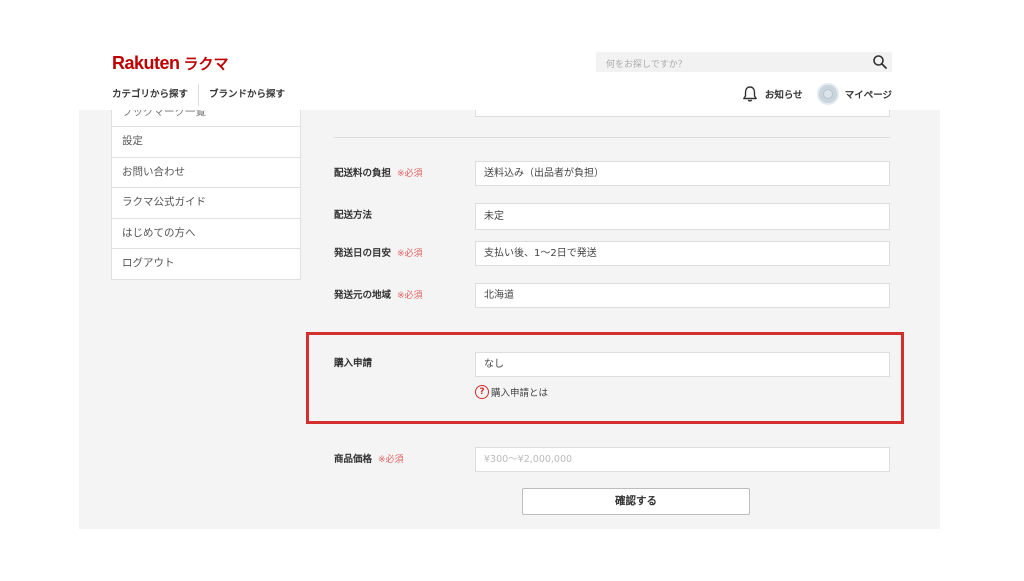 The image size is (1024, 581). I want to click on header-actions: お知らせ マイページ, so click(816, 94).